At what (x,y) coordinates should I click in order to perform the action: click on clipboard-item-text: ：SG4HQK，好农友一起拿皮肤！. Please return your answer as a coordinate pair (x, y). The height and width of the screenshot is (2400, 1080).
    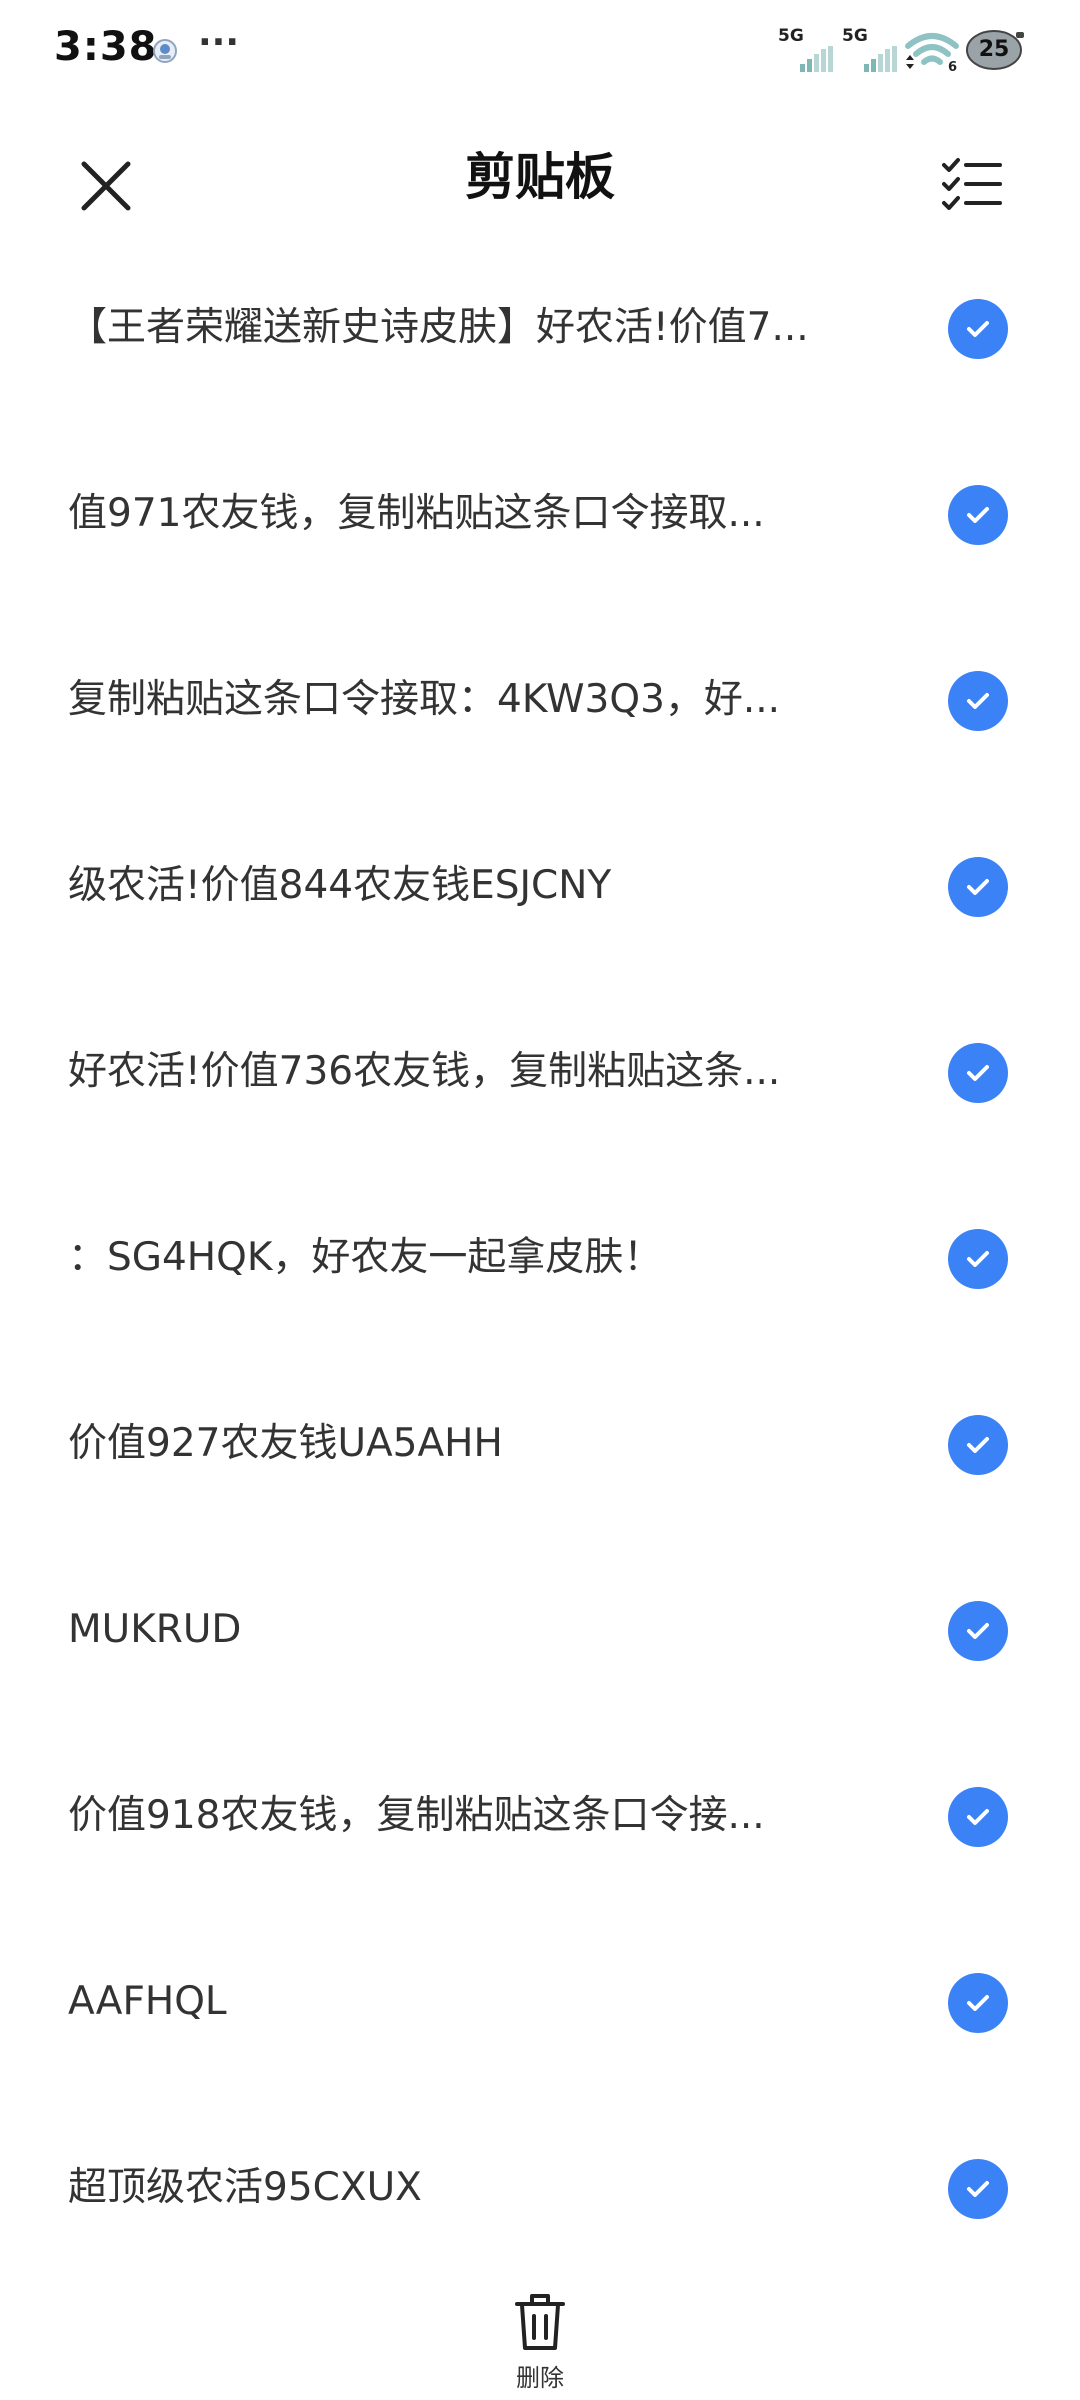
    Looking at the image, I should click on (365, 1257).